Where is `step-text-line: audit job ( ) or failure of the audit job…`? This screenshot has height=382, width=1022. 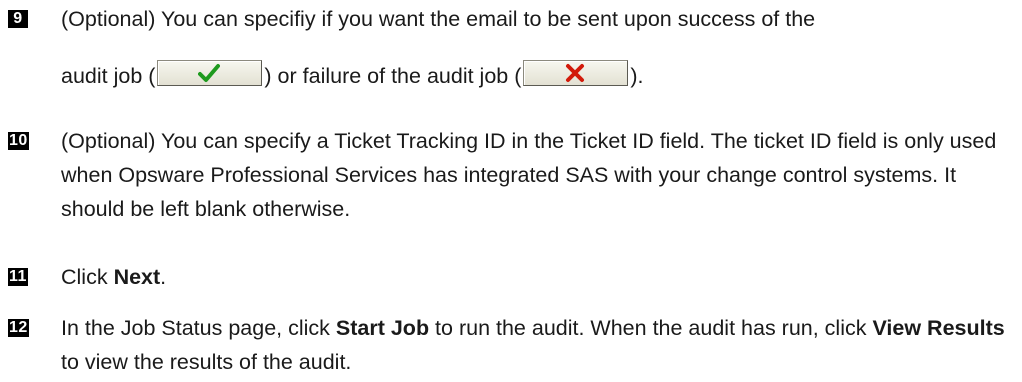
step-text-line: audit job ( ) or failure of the audit job… is located at coordinates (535, 76).